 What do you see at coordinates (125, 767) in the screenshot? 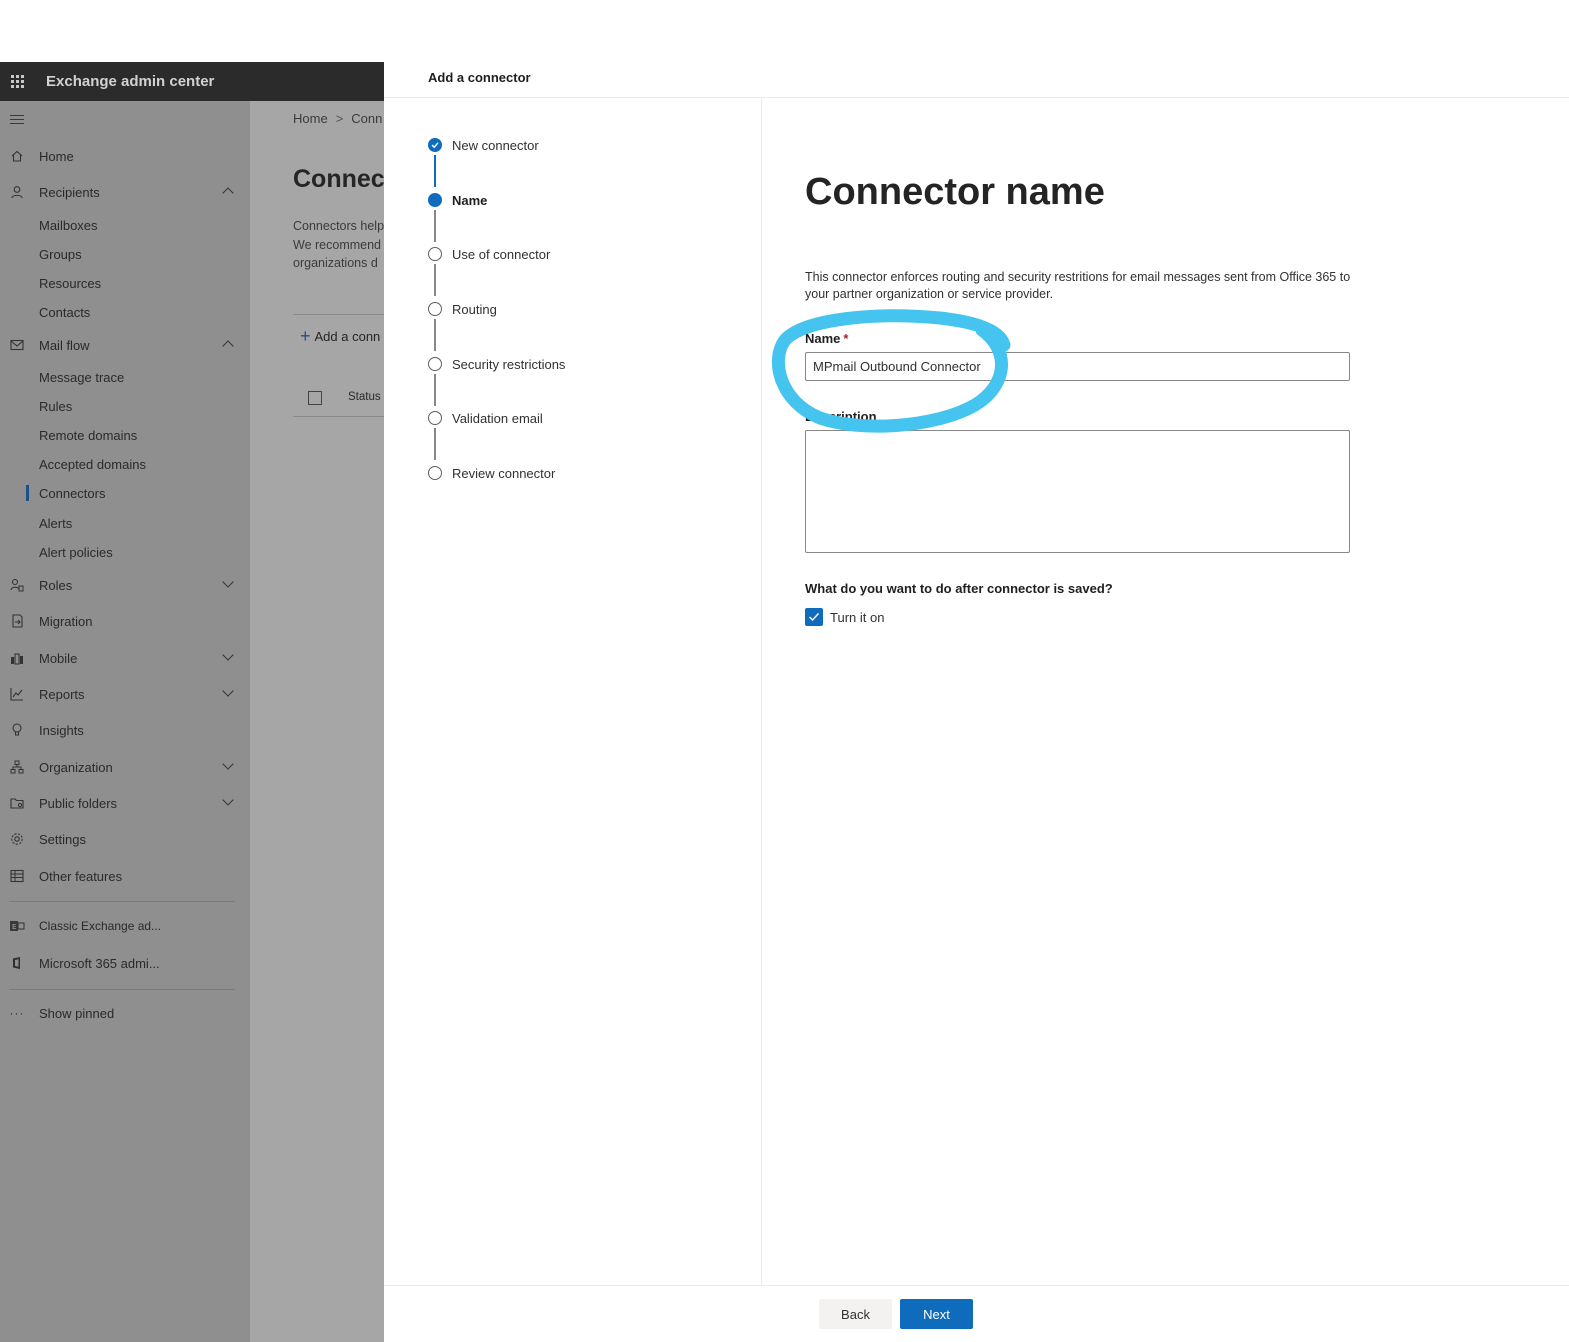
I see `nav-item-organization: Organization` at bounding box center [125, 767].